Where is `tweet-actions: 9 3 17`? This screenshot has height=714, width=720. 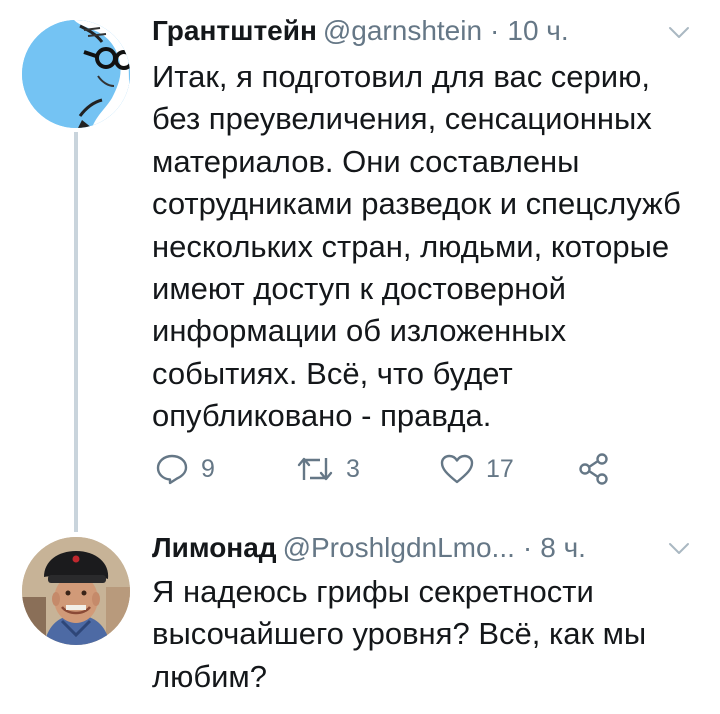 tweet-actions: 9 3 17 is located at coordinates (360, 469).